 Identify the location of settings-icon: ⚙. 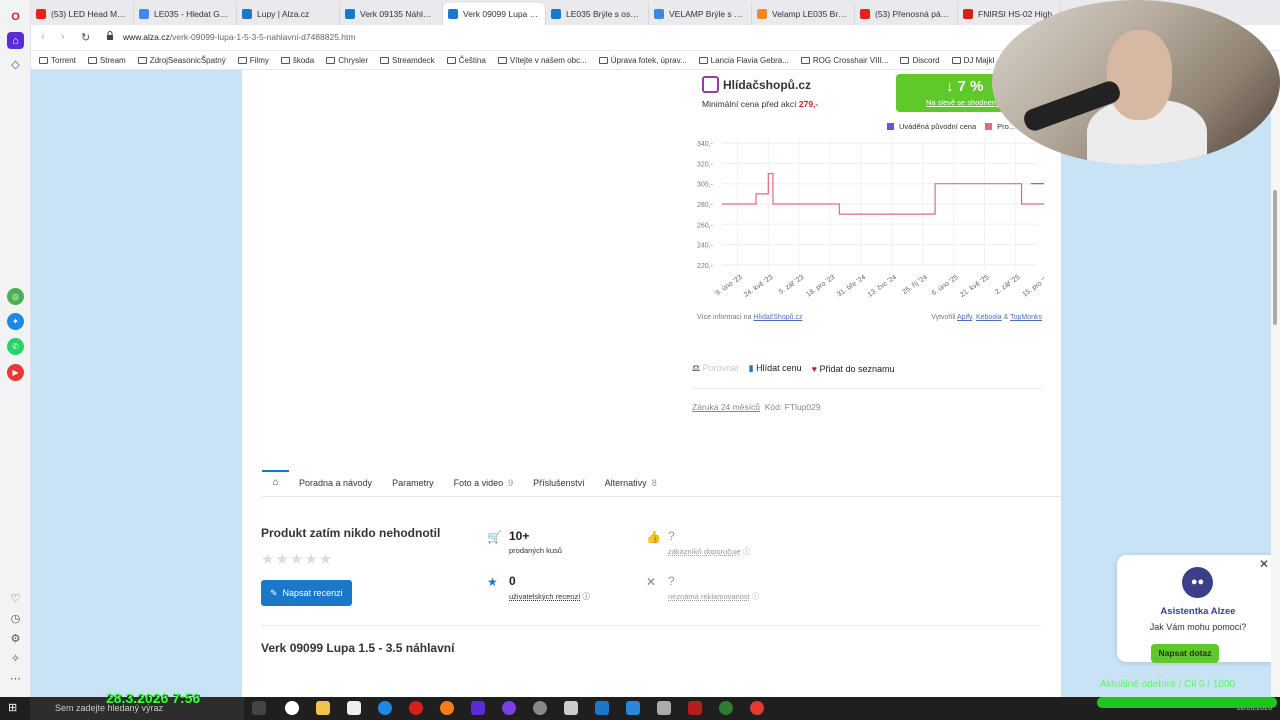
(15, 638).